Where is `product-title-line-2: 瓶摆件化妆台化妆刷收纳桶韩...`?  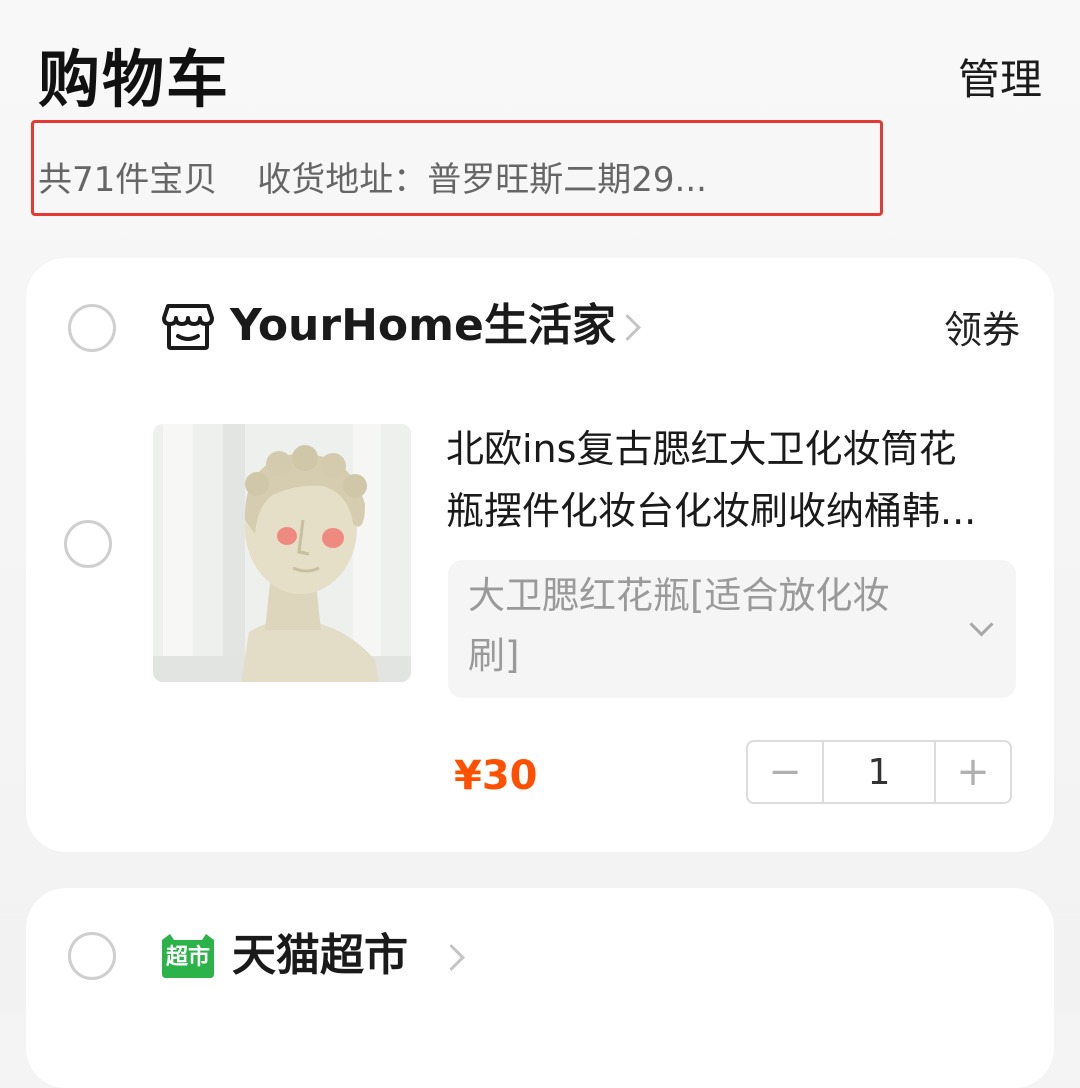
product-title-line-2: 瓶摆件化妆台化妆刷收纳桶韩... is located at coordinates (711, 511).